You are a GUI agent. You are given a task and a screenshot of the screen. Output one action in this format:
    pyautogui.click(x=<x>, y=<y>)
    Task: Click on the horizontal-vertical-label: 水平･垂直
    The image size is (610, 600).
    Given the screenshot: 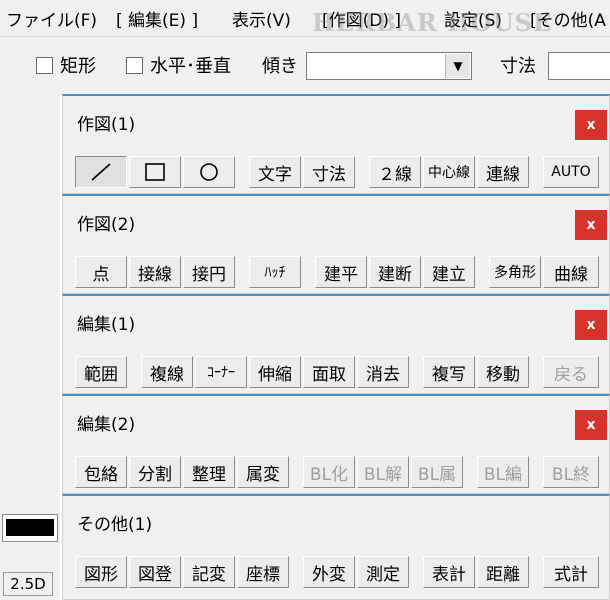 What is the action you would take?
    pyautogui.click(x=190, y=66)
    